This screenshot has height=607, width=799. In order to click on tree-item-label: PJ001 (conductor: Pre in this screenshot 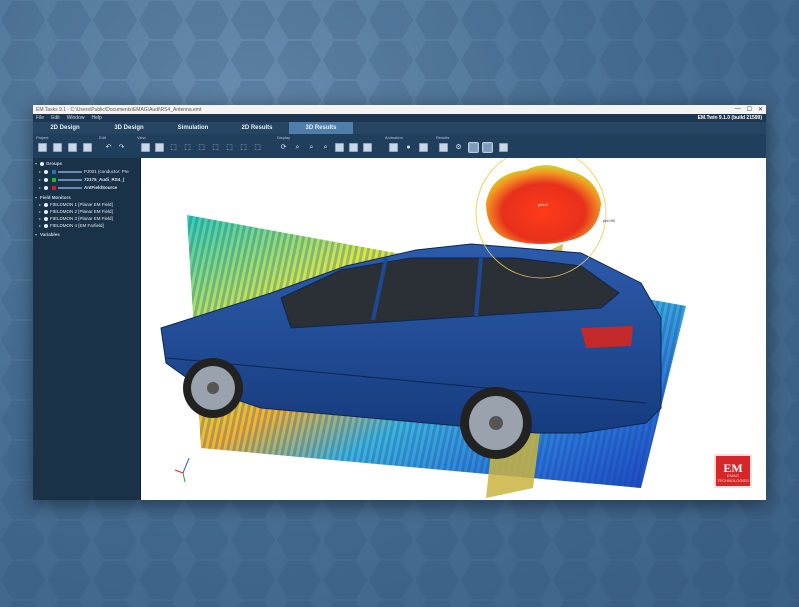, I will do `click(106, 171)`.